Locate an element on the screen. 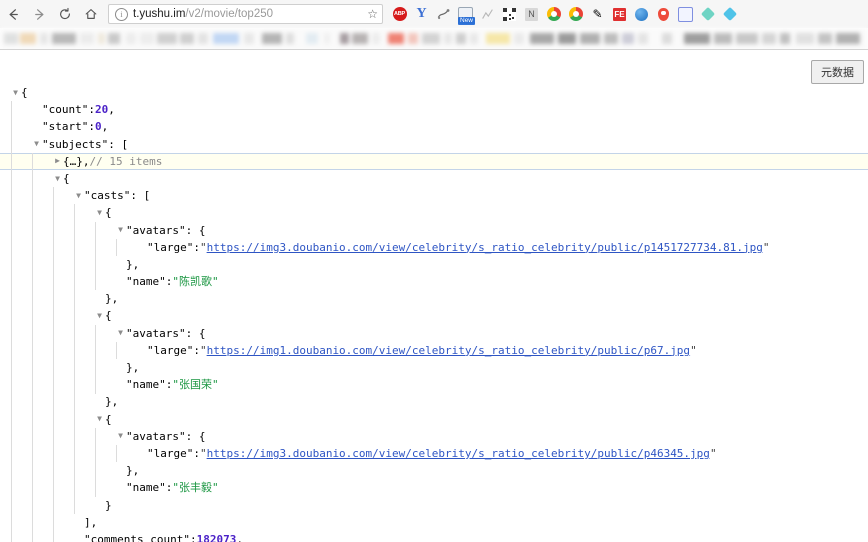 This screenshot has width=868, height=542. pencil-glyph: ✎ is located at coordinates (597, 14).